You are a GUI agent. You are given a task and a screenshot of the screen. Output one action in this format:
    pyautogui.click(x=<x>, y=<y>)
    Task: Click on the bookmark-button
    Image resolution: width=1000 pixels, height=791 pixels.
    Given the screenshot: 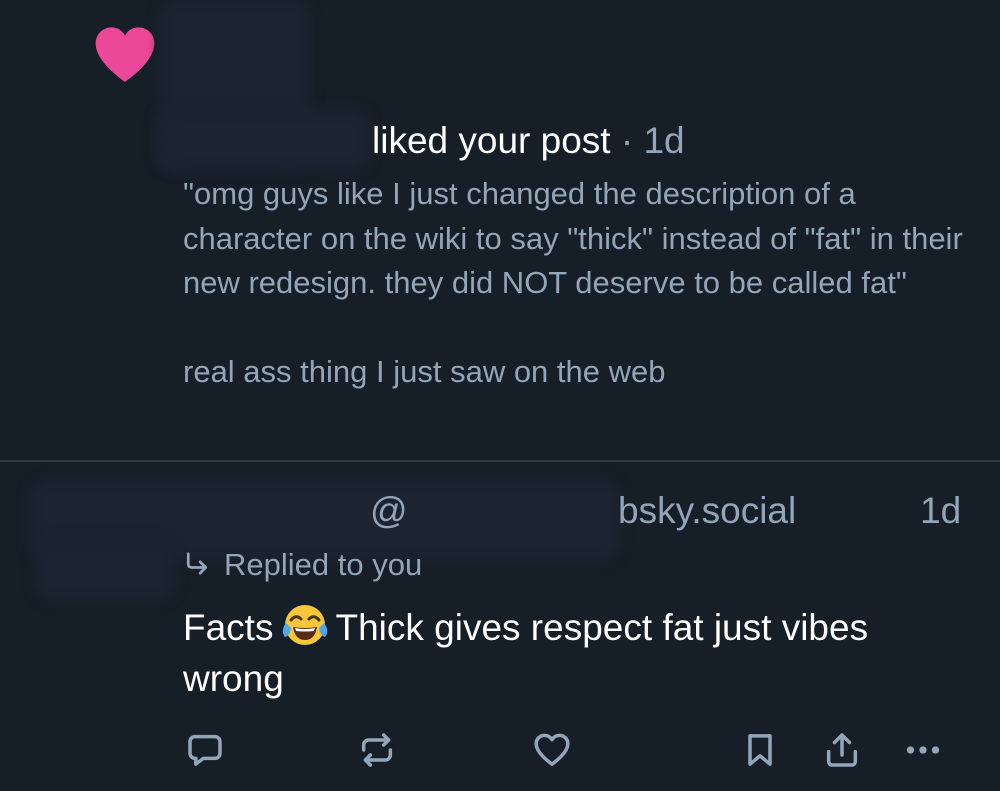 What is the action you would take?
    pyautogui.click(x=760, y=750)
    